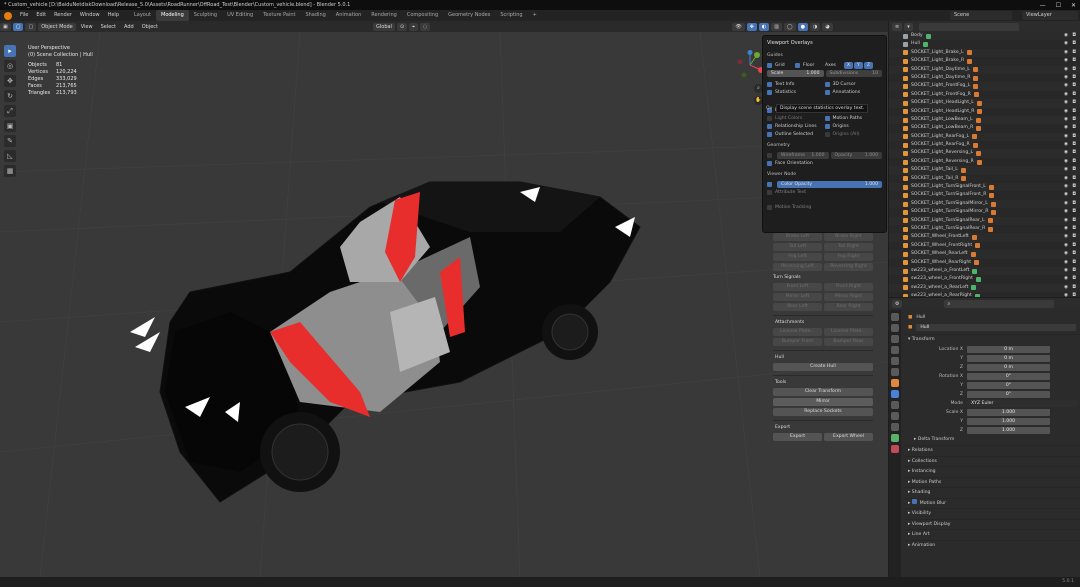 The image size is (1080, 587). What do you see at coordinates (1008, 430) in the screenshot?
I see `scale-z-field: 1.000` at bounding box center [1008, 430].